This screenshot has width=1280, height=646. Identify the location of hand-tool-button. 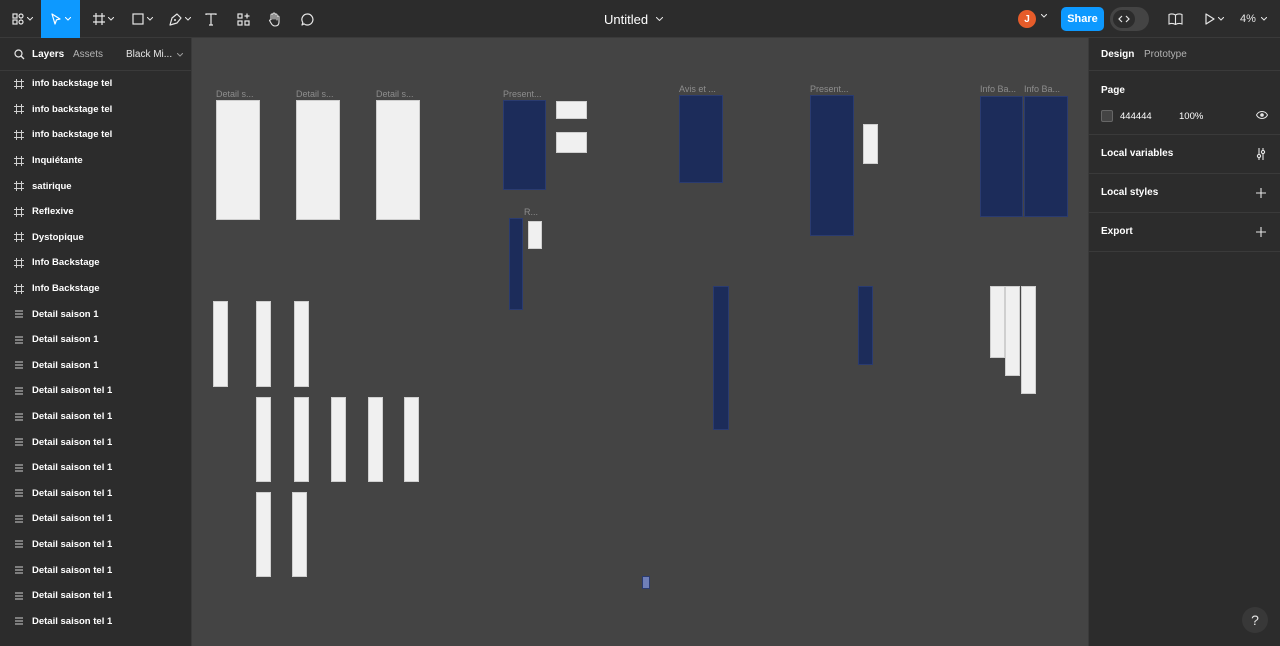
(275, 19).